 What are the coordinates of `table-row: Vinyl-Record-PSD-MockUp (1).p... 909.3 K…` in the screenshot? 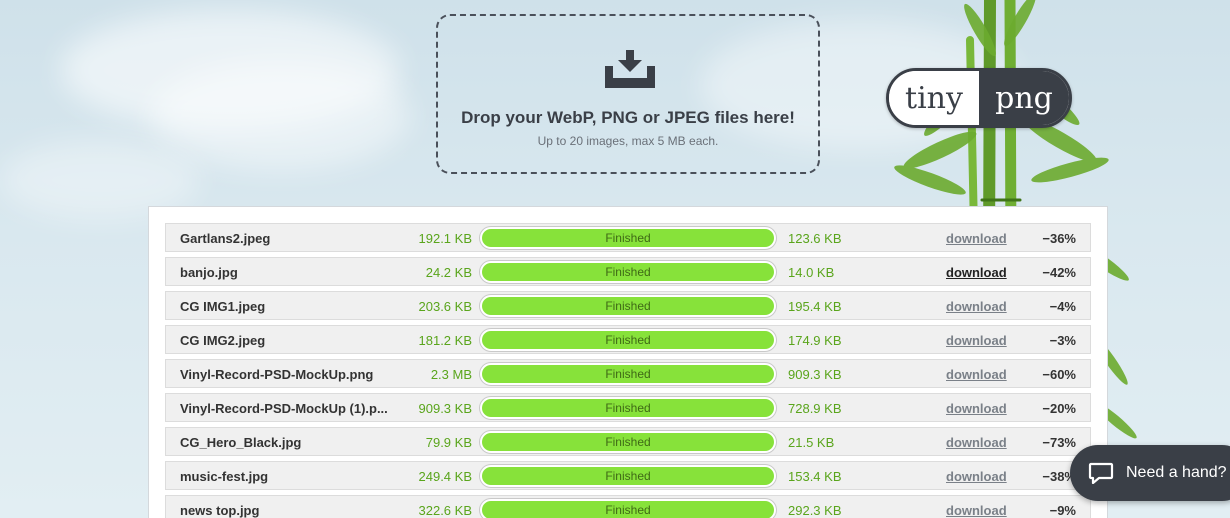 It's located at (628, 407).